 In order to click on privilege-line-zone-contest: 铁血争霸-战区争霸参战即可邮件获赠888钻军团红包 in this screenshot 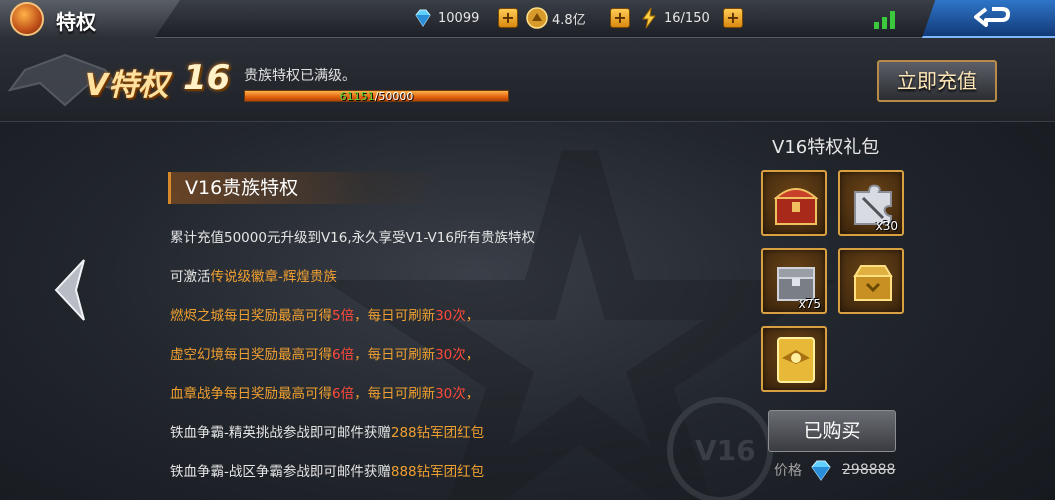, I will do `click(327, 472)`.